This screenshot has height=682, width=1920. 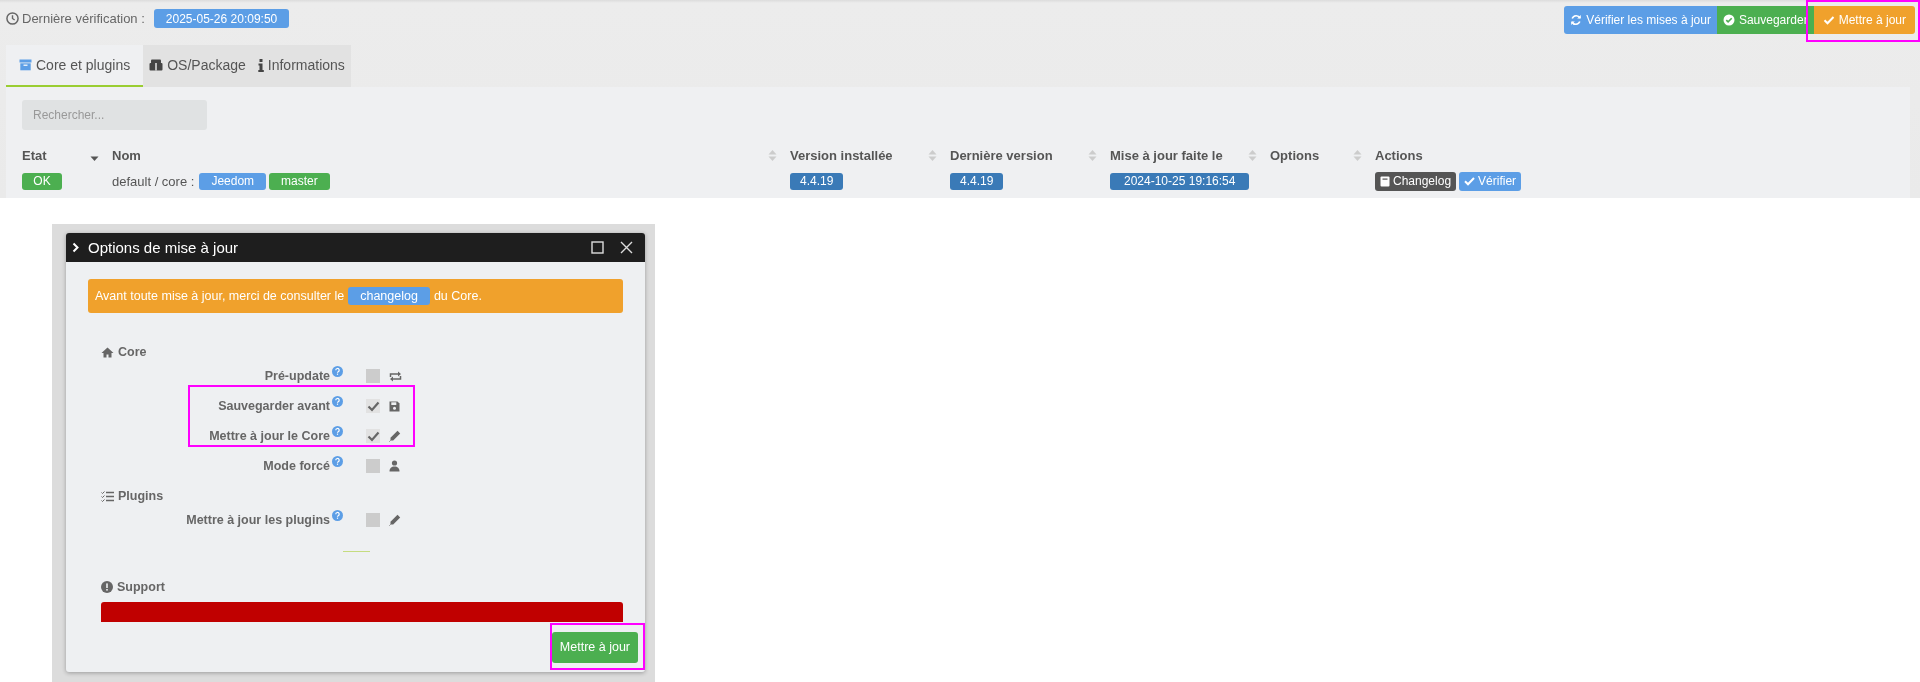 What do you see at coordinates (597, 247) in the screenshot?
I see `maximize-icon` at bounding box center [597, 247].